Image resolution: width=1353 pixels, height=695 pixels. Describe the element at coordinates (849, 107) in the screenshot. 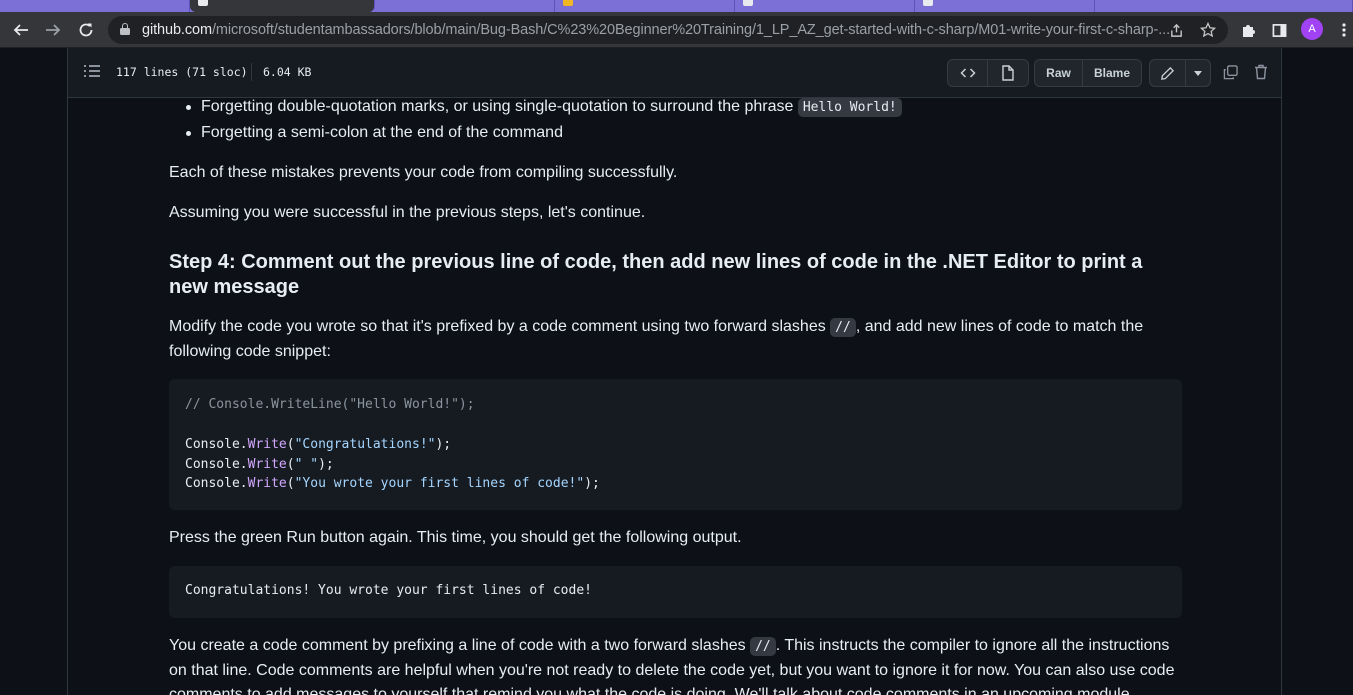

I see `inline-code: Hello World!` at that location.